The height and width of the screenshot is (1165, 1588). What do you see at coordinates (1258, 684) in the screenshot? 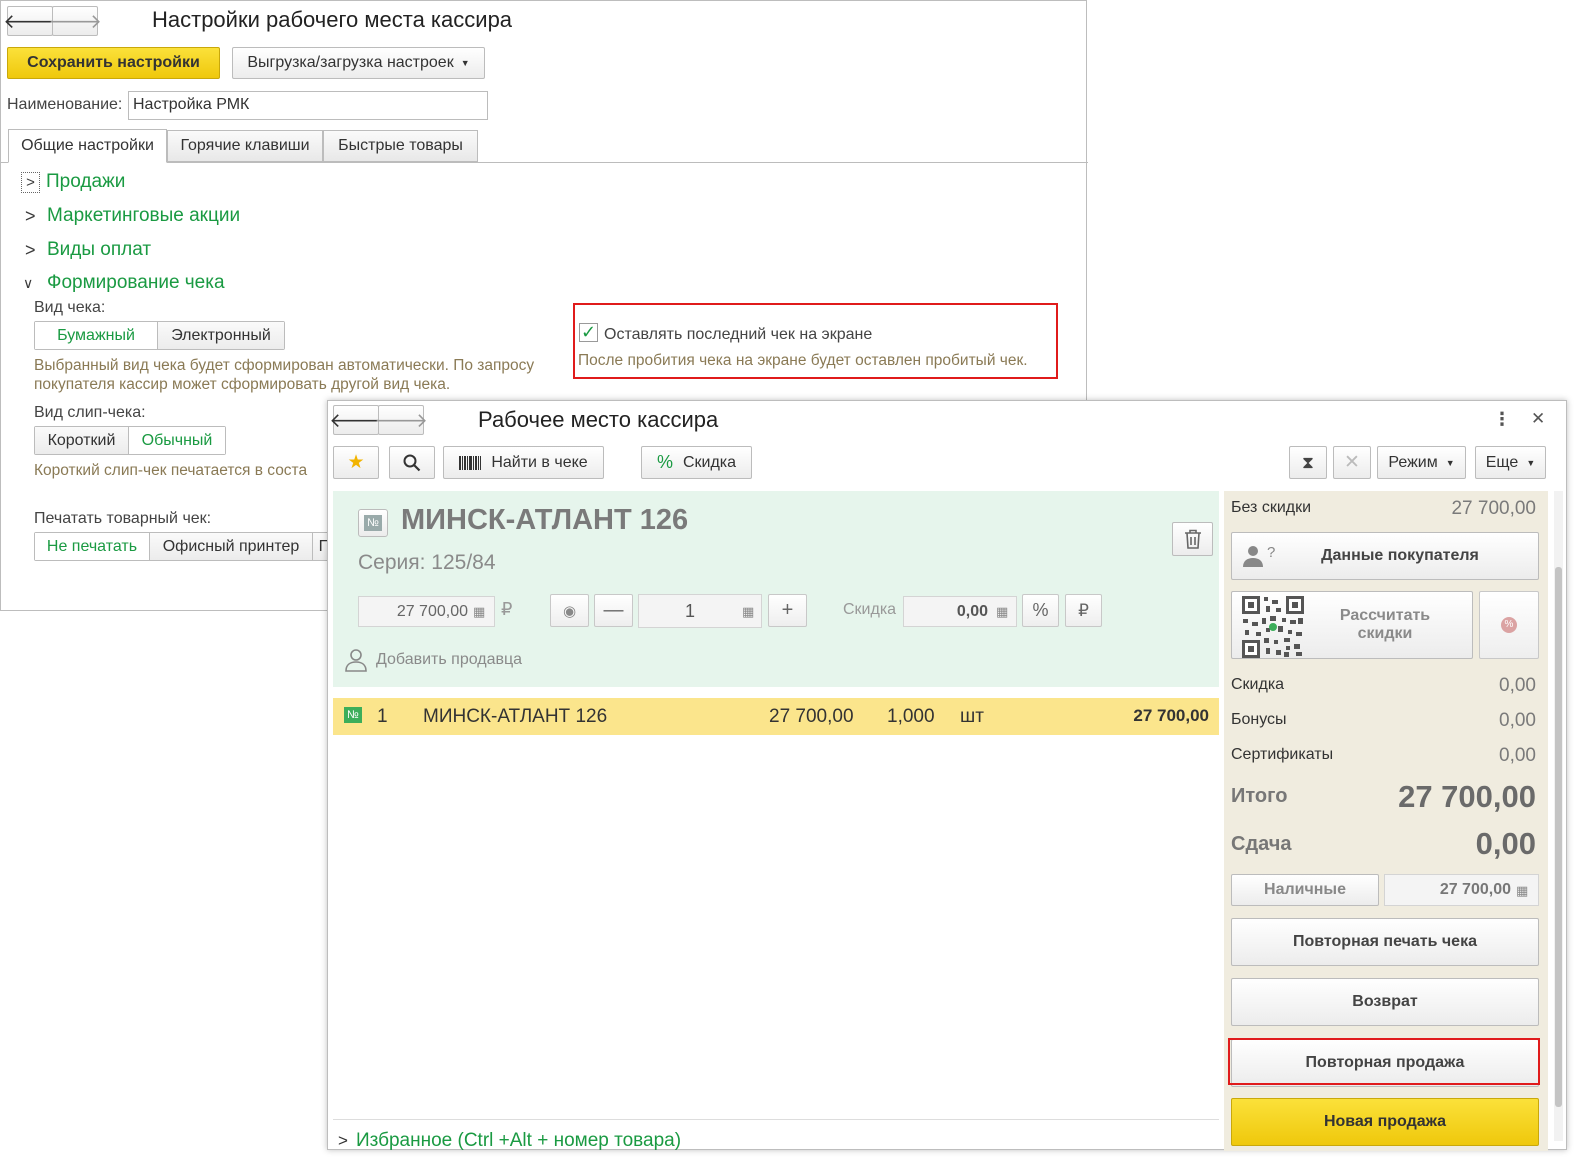
I see `discount-summary-label: Скидка` at bounding box center [1258, 684].